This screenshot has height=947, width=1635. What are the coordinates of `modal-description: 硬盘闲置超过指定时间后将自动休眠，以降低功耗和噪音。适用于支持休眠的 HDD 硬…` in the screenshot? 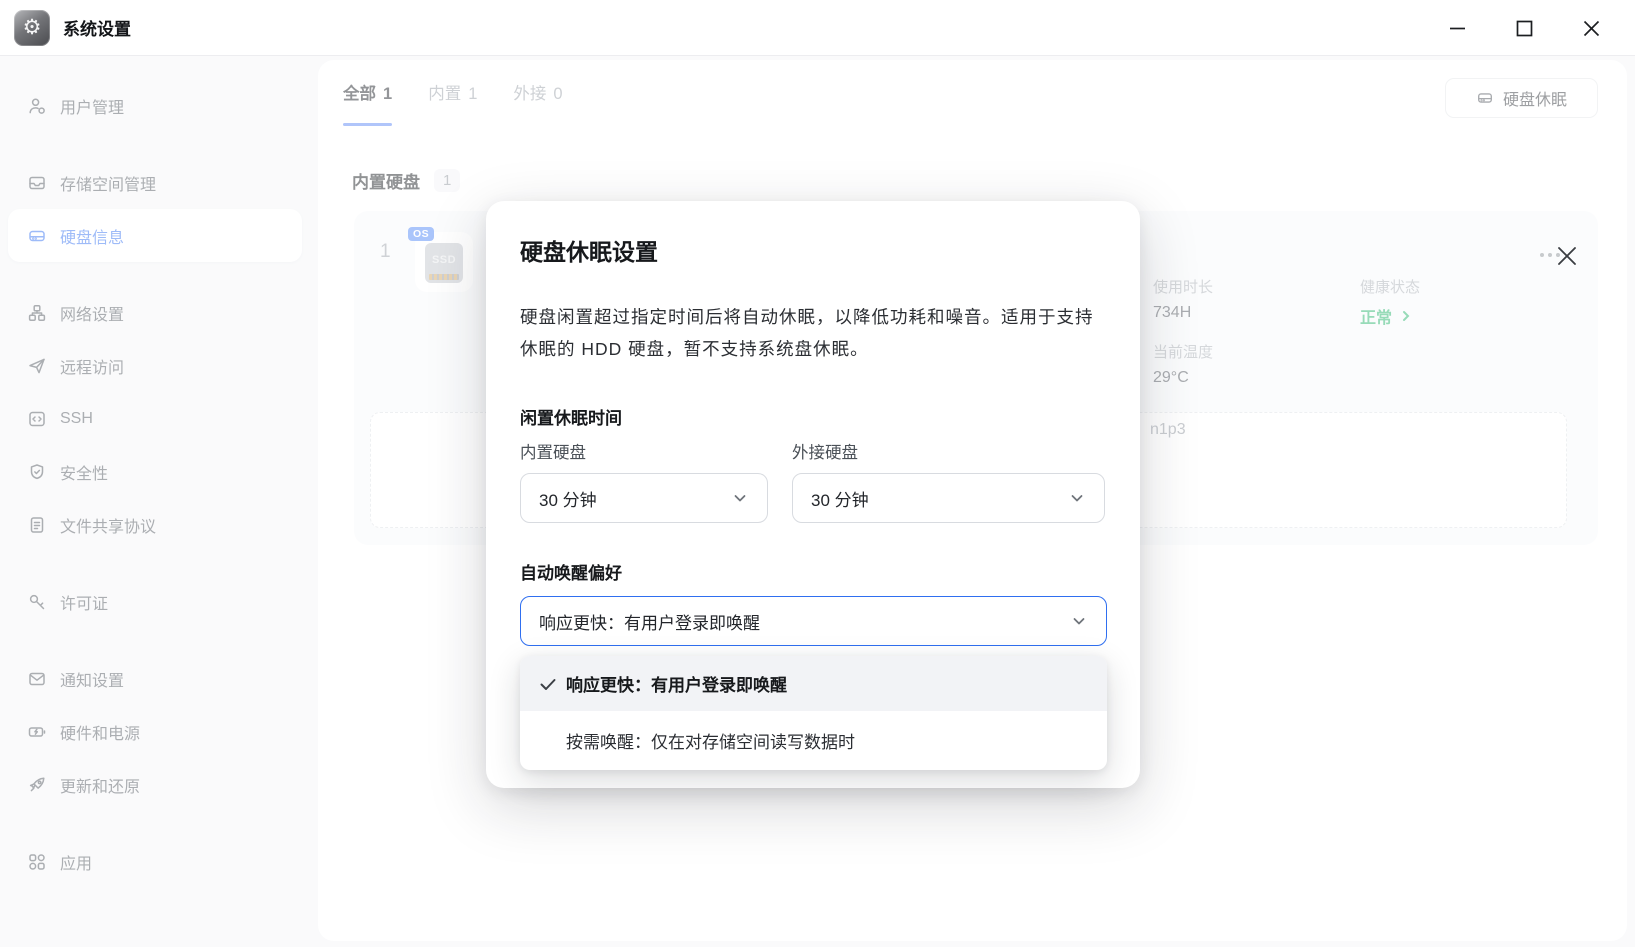 It's located at (807, 333).